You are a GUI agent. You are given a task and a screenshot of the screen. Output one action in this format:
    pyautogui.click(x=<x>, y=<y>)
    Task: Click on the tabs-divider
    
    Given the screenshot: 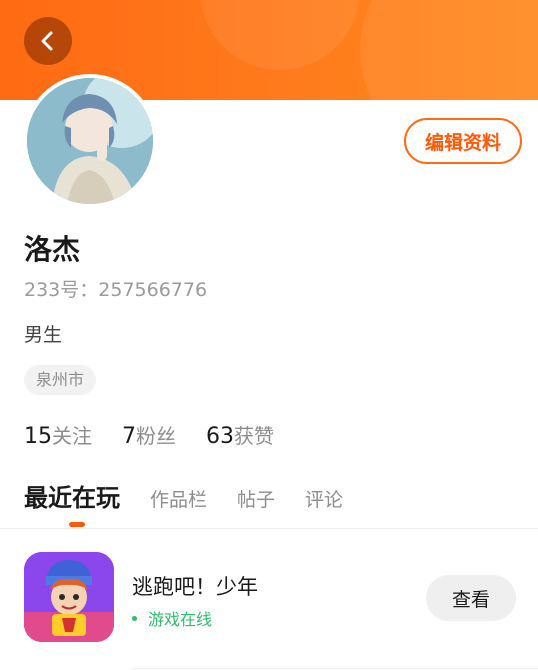 What is the action you would take?
    pyautogui.click(x=269, y=528)
    